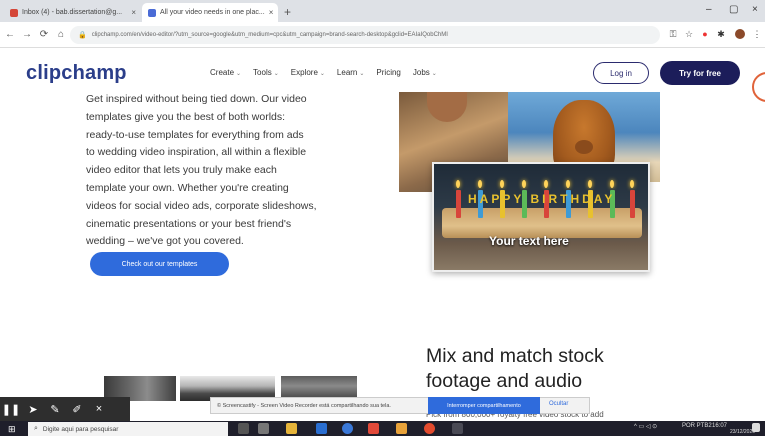 This screenshot has width=765, height=436. Describe the element at coordinates (77, 409) in the screenshot. I see `highlighter-icon: ✐` at that location.